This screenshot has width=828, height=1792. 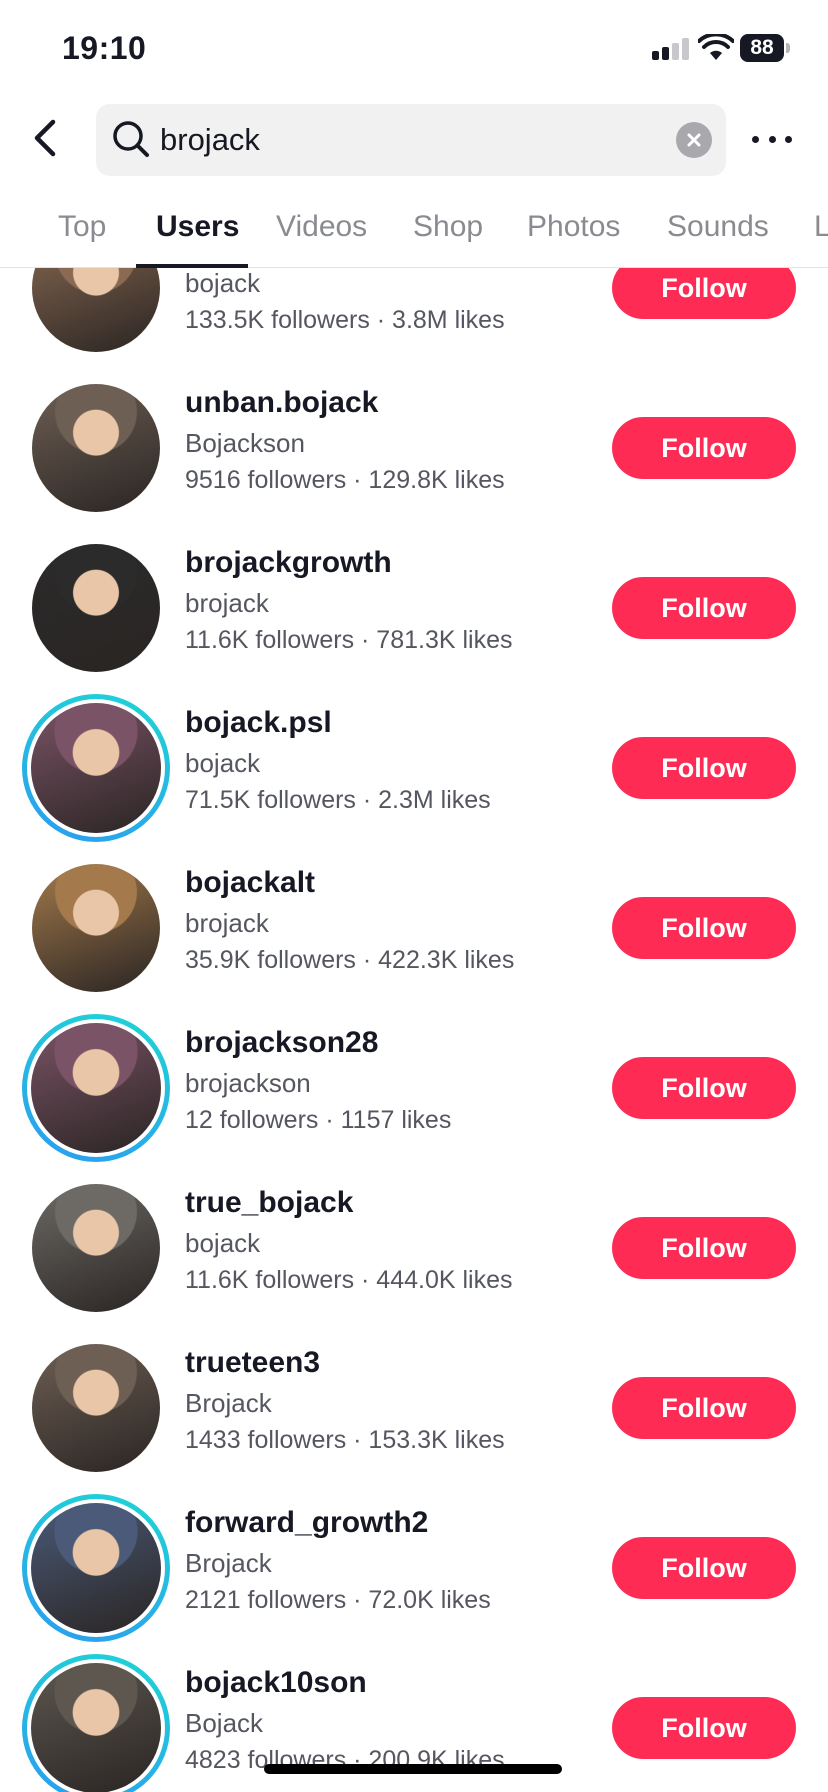 What do you see at coordinates (131, 139) in the screenshot?
I see `search-icon` at bounding box center [131, 139].